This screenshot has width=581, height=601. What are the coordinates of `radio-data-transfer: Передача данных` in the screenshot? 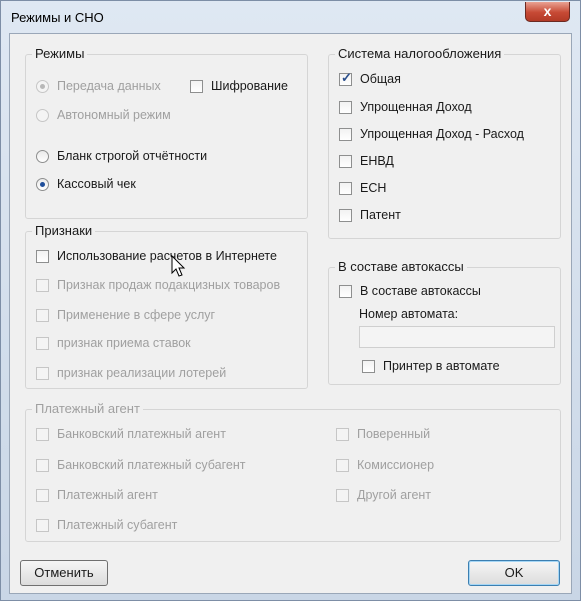 It's located at (98, 86).